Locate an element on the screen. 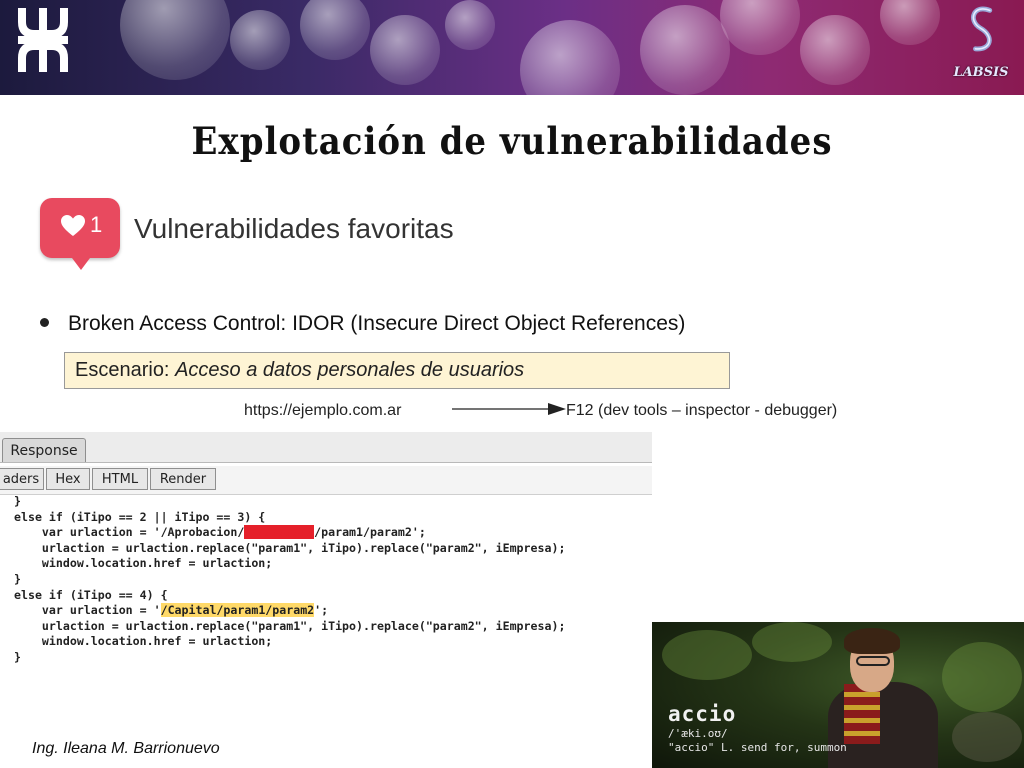 This screenshot has height=768, width=1024. response-subtabs: aders Hex HTML Render is located at coordinates (326, 480).